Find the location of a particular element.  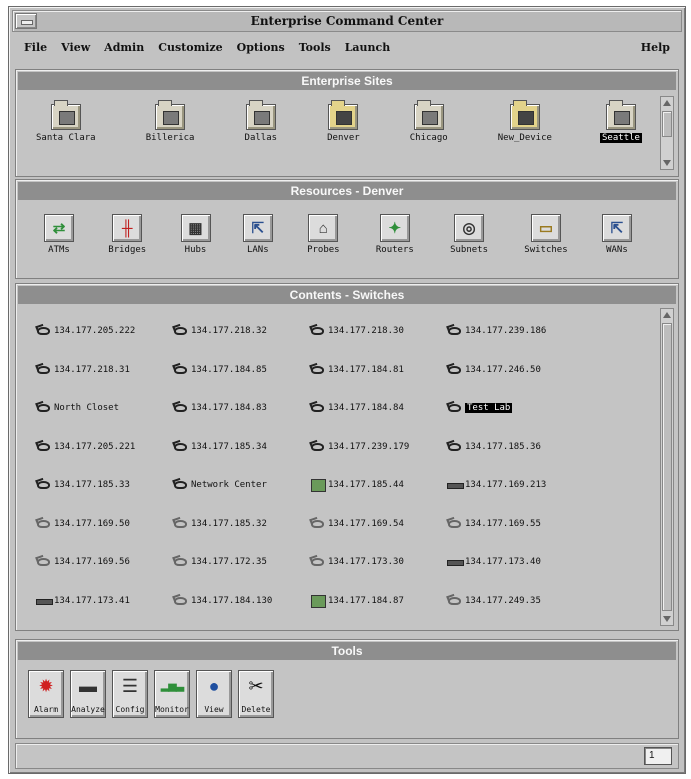

resource-switches: ▭ Switches is located at coordinates (545, 234).